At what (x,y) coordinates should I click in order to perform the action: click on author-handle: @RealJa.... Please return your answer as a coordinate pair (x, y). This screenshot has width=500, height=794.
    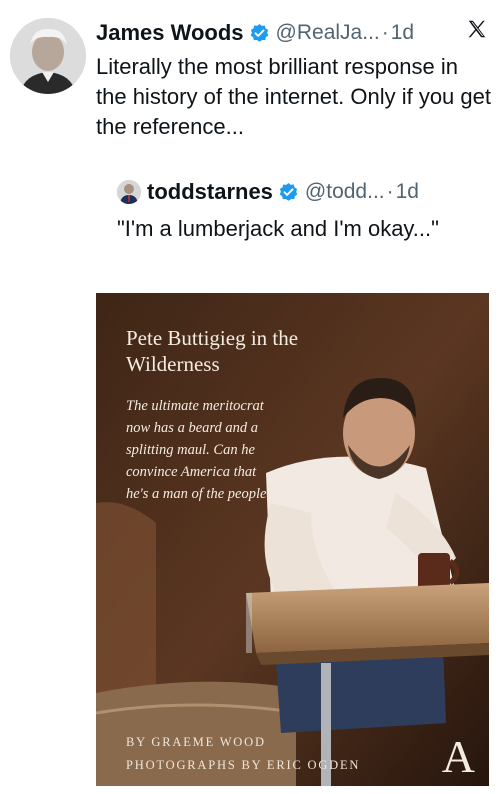
    Looking at the image, I should click on (328, 33).